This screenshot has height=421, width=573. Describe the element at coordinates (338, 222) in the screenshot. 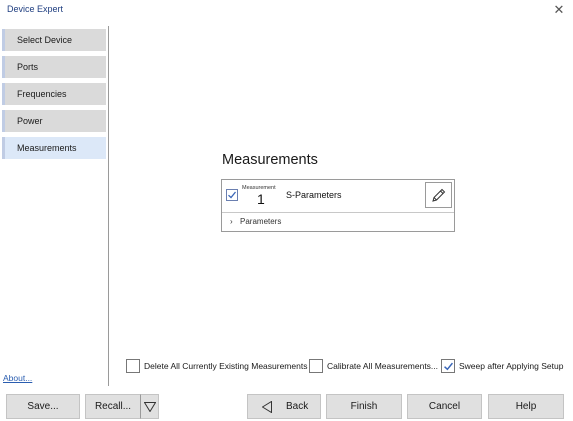

I see `parameters-expander: › Parameters` at that location.